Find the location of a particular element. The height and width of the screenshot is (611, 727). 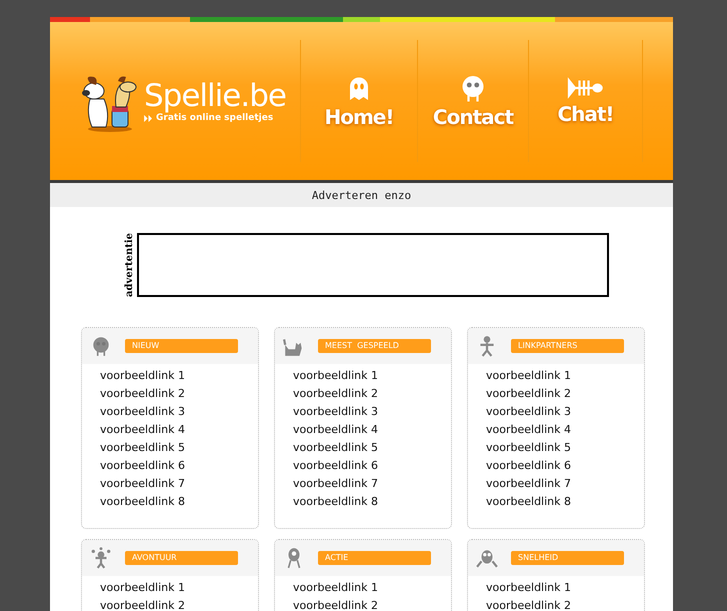

category-title: LINKPARTNERS is located at coordinates (567, 346).